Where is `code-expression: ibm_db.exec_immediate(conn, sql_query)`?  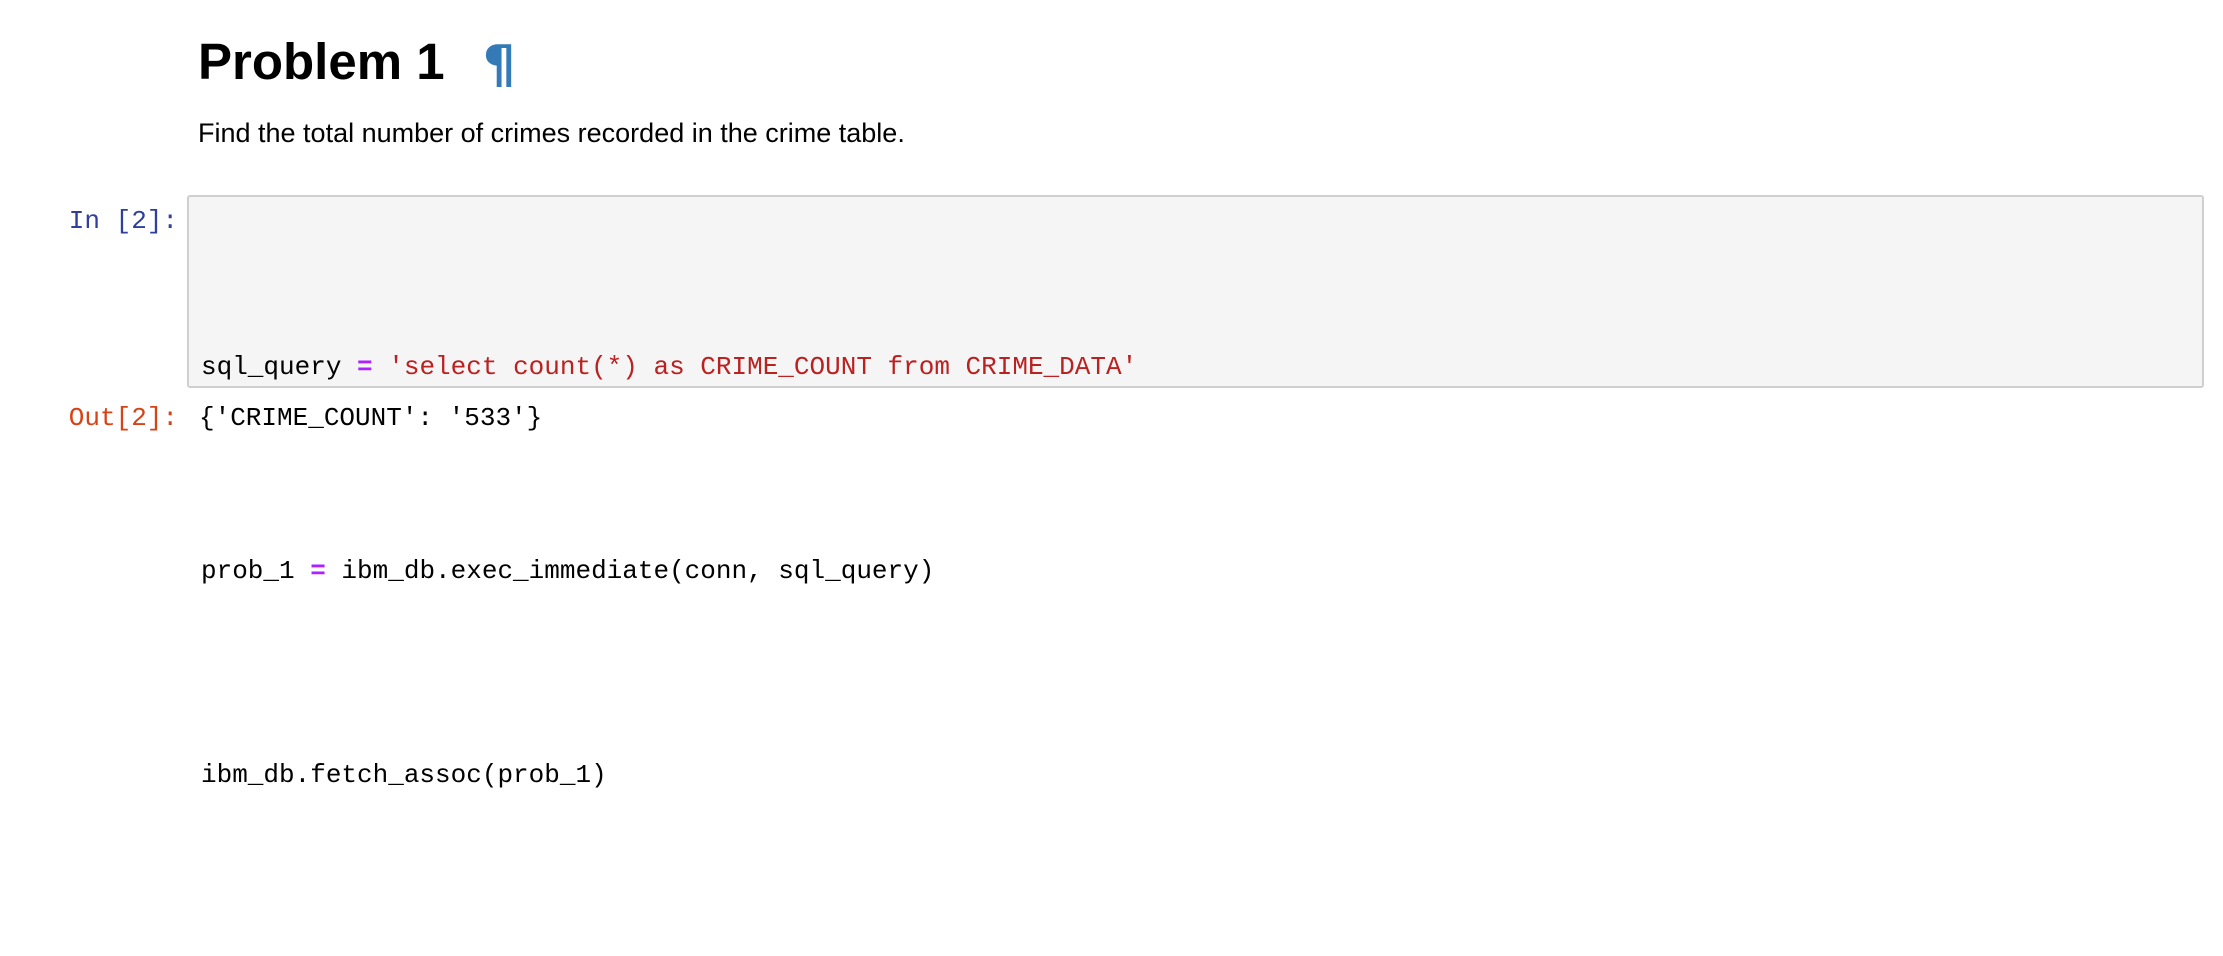
code-expression: ibm_db.exec_immediate(conn, sql_query) is located at coordinates (630, 571).